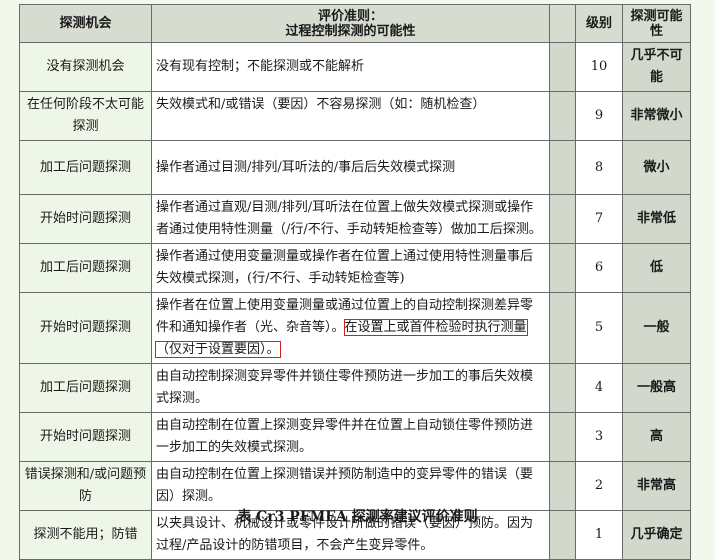 The image size is (715, 560). Describe the element at coordinates (350, 388) in the screenshot. I see `criteria-cell: 由自动控制探测变异零件并锁住零件预防进一步加工的事后失效模式探测。` at that location.